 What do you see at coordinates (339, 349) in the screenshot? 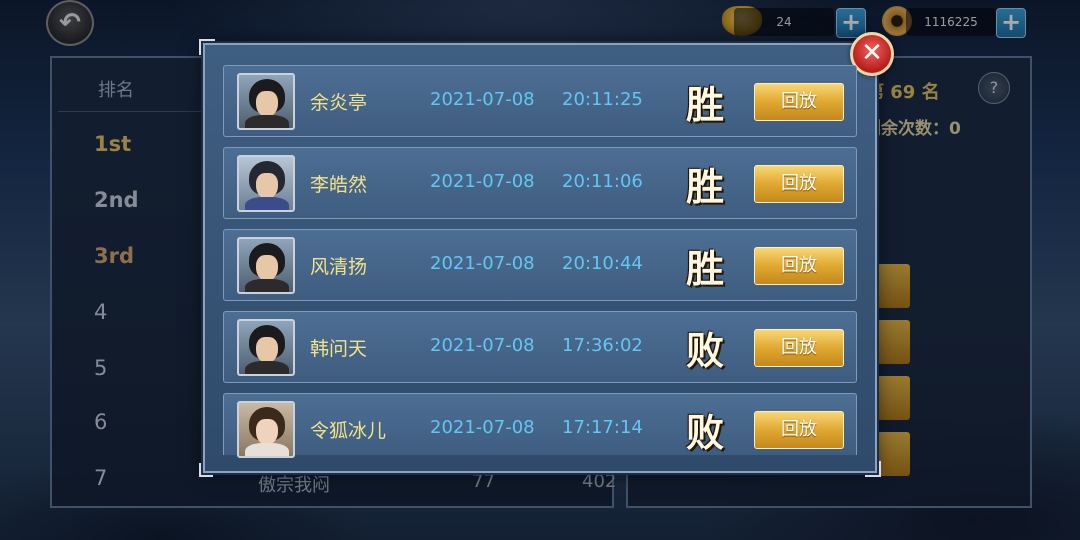
I see `opponent-name: 韩问天` at bounding box center [339, 349].